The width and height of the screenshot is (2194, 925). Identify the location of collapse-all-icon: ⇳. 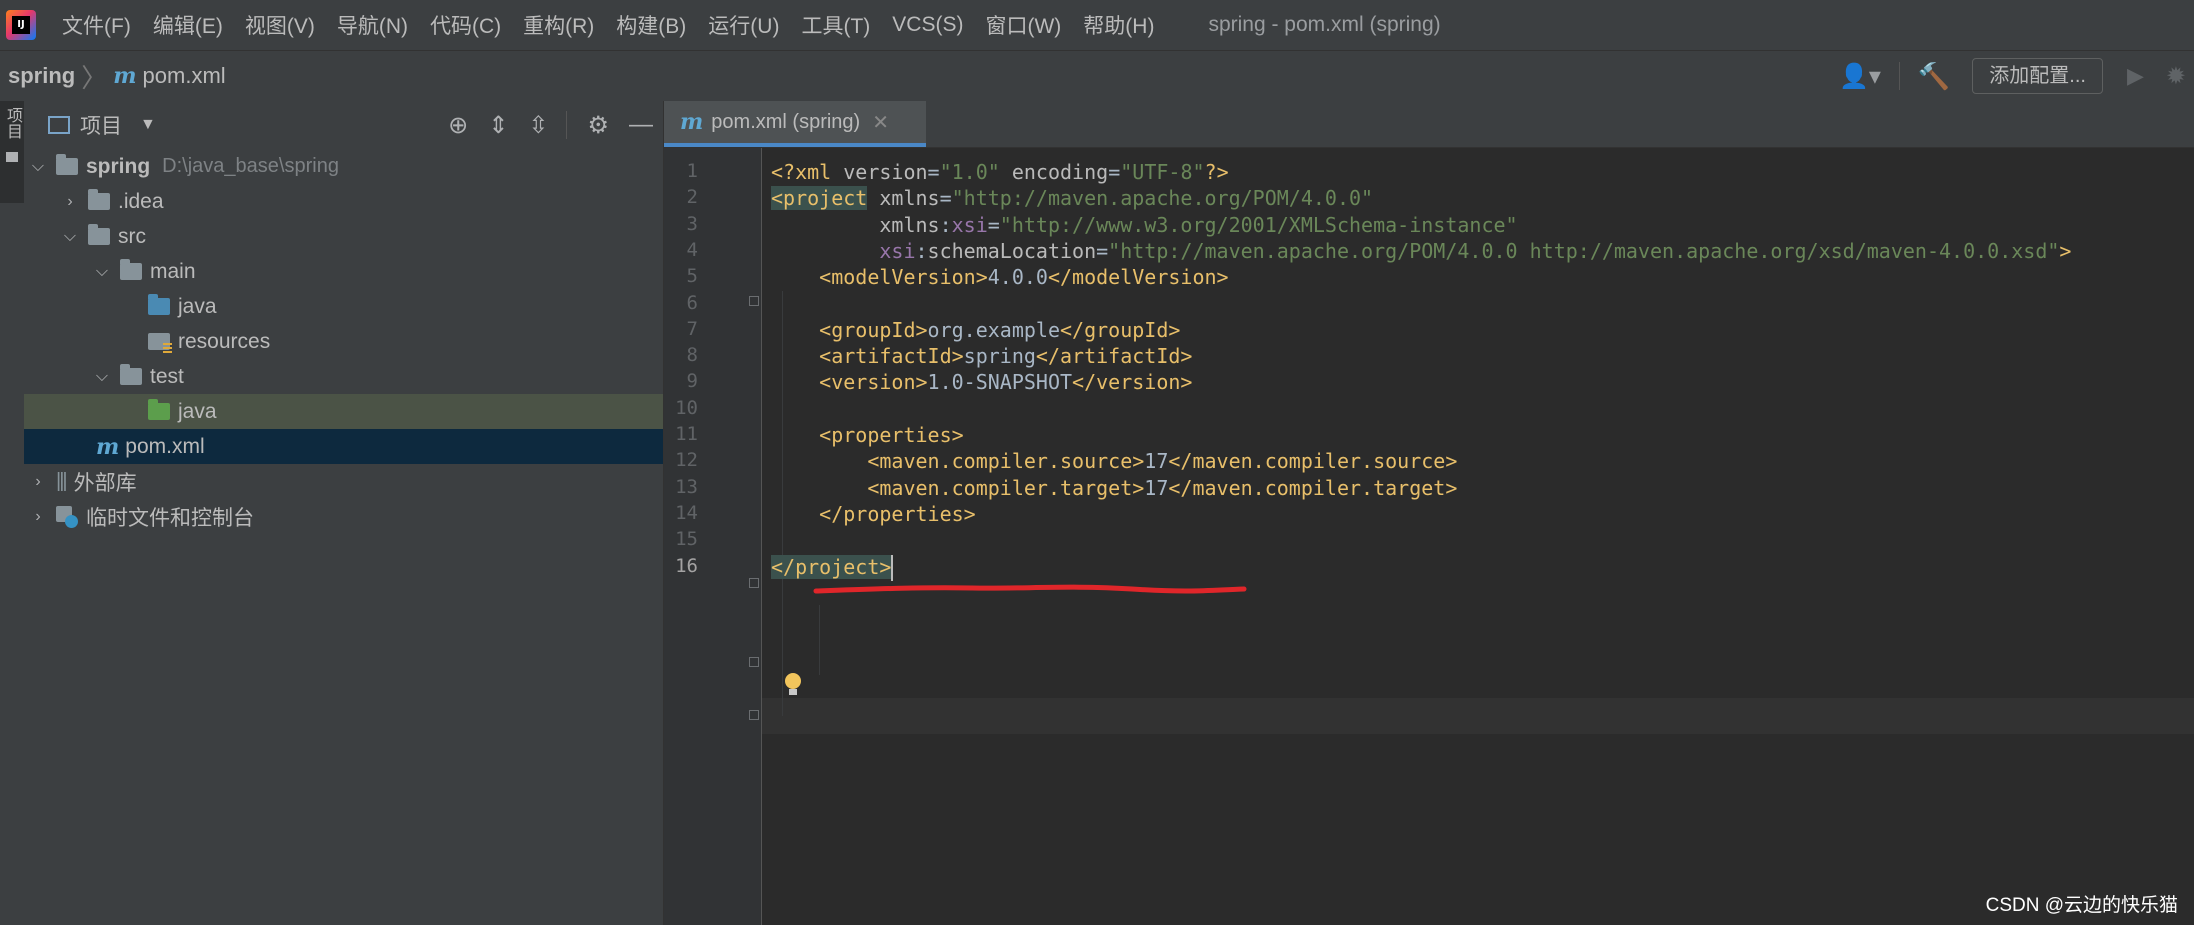
(538, 125).